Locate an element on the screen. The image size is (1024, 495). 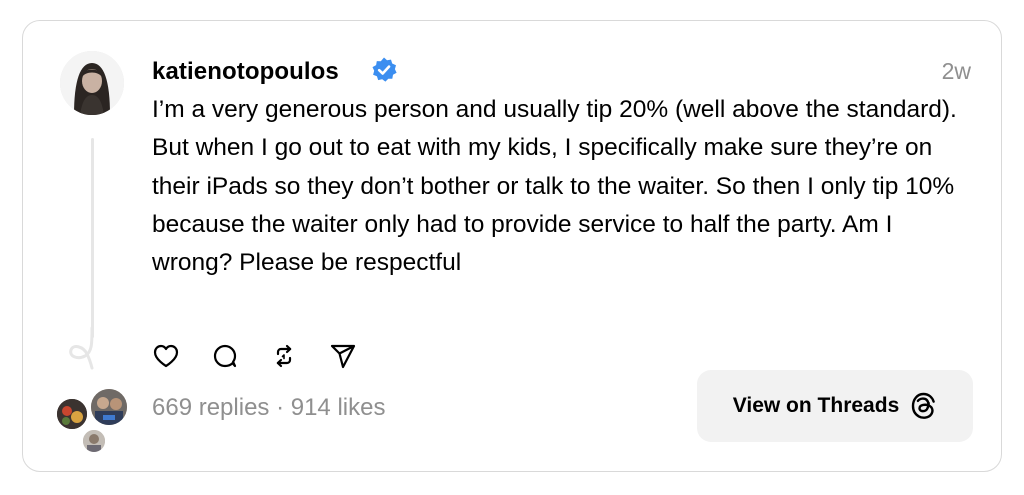
post-actions-bar is located at coordinates (270, 356).